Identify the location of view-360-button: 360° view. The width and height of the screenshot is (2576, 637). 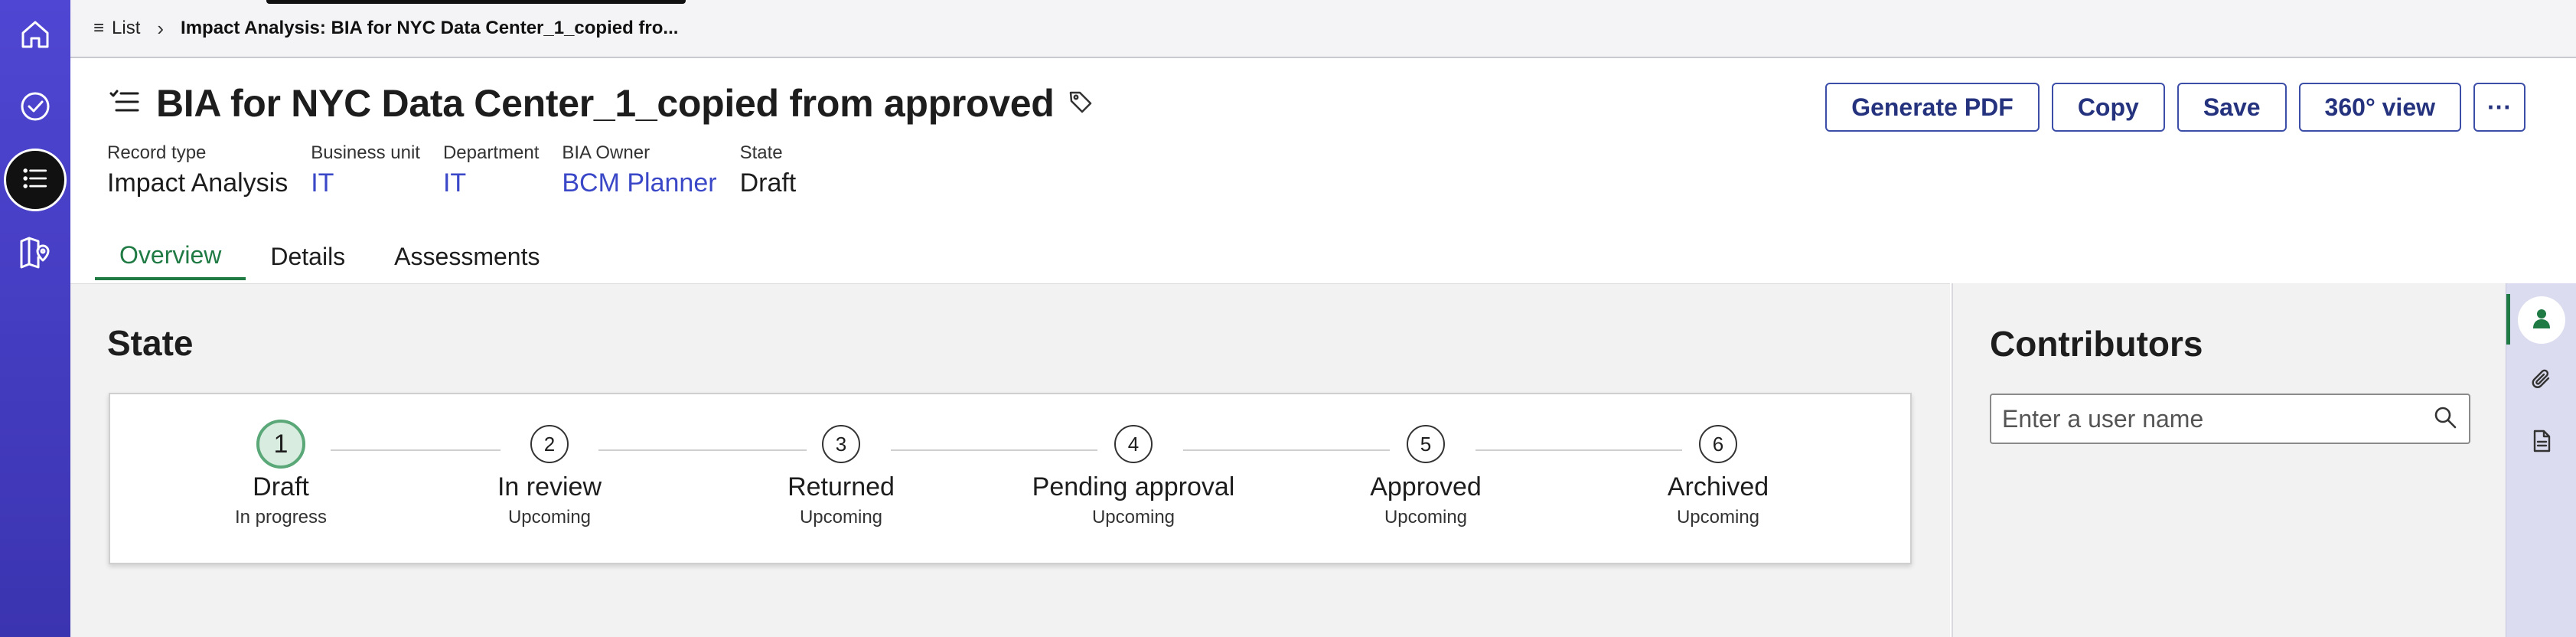
(2379, 107).